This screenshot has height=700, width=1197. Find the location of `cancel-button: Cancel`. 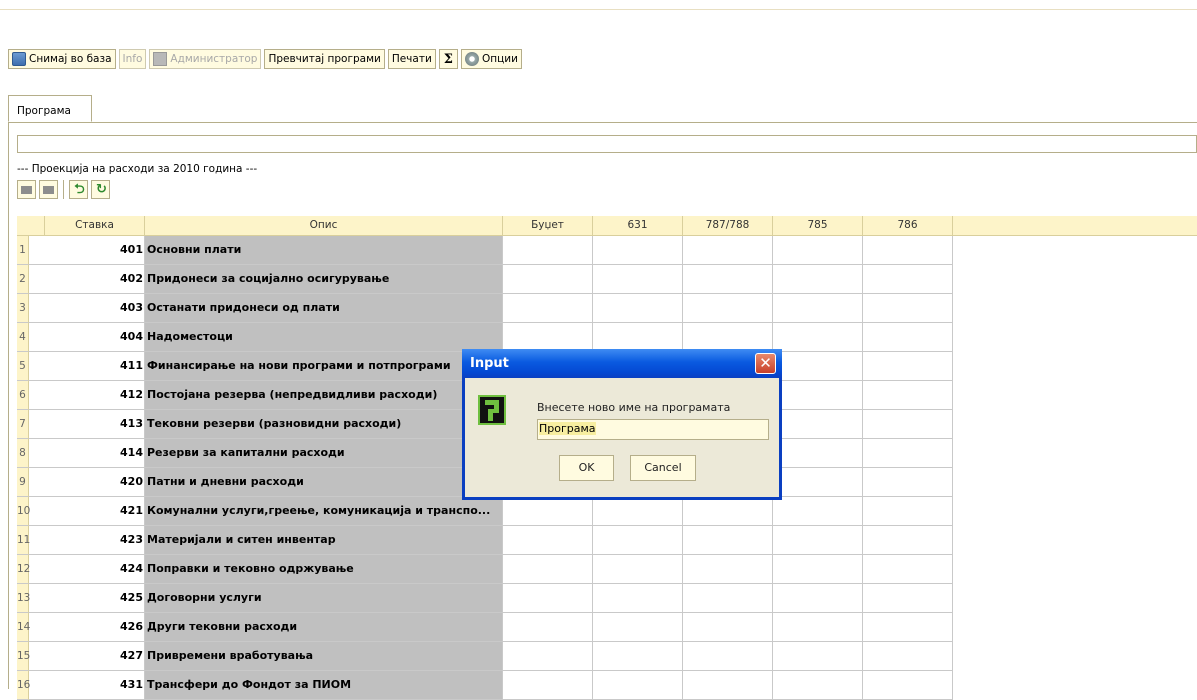

cancel-button: Cancel is located at coordinates (663, 468).